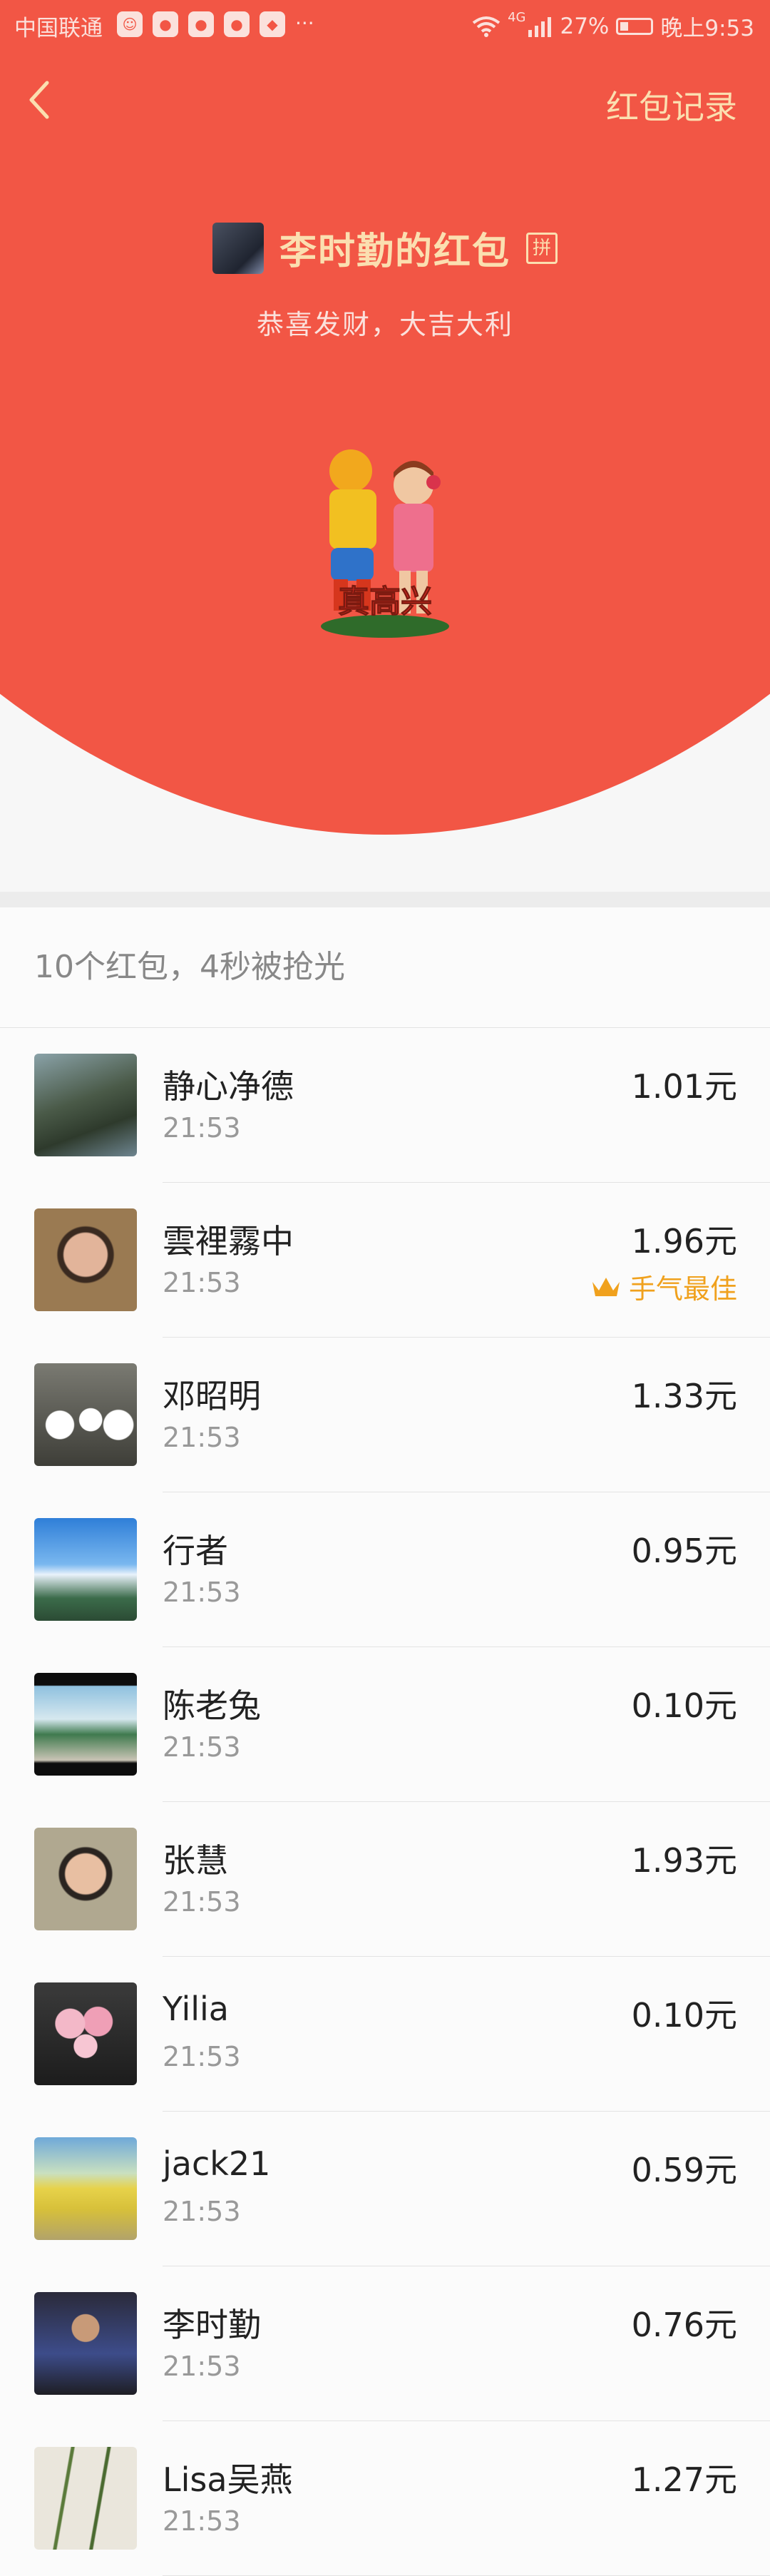 The height and width of the screenshot is (2576, 770). Describe the element at coordinates (195, 1551) in the screenshot. I see `claimer-name: 行者` at that location.